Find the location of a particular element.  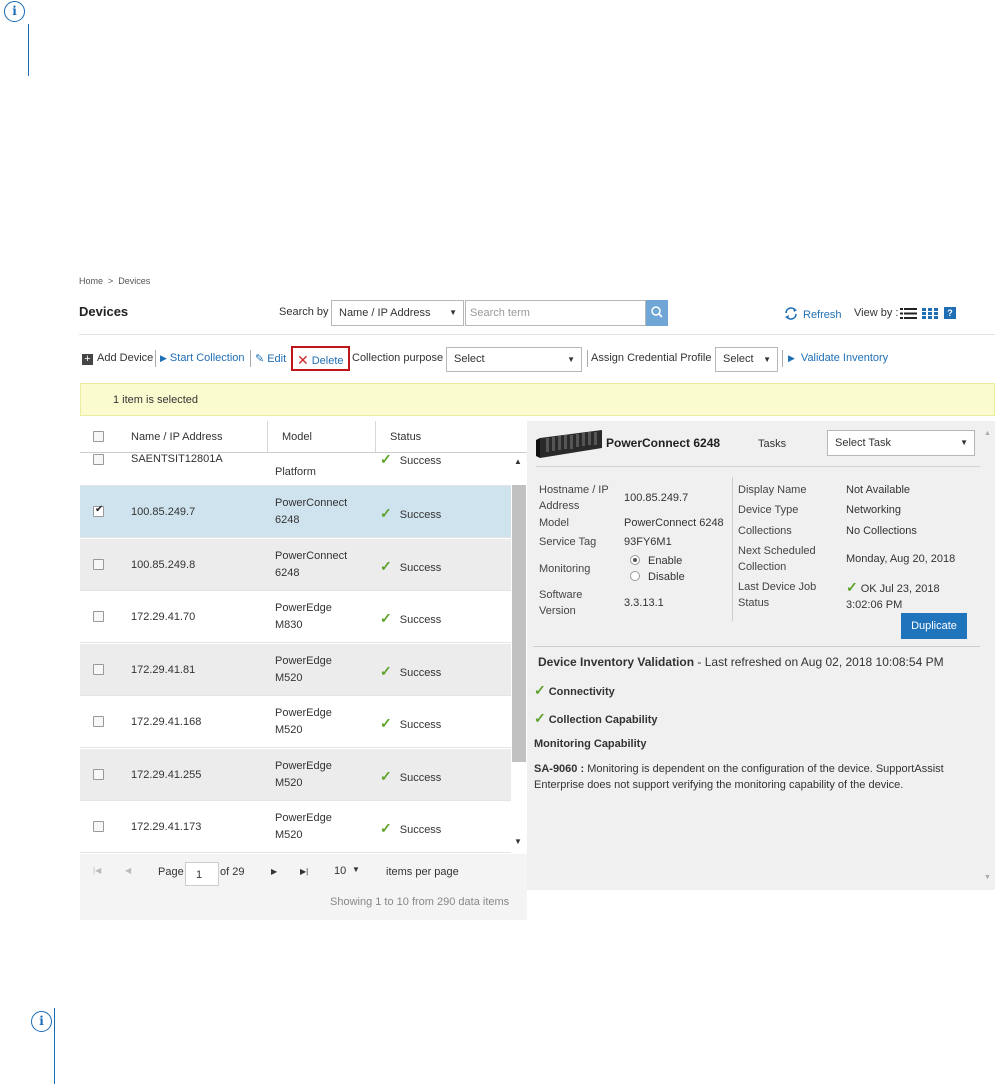

caret-down-icon: ▼ is located at coordinates (571, 359).